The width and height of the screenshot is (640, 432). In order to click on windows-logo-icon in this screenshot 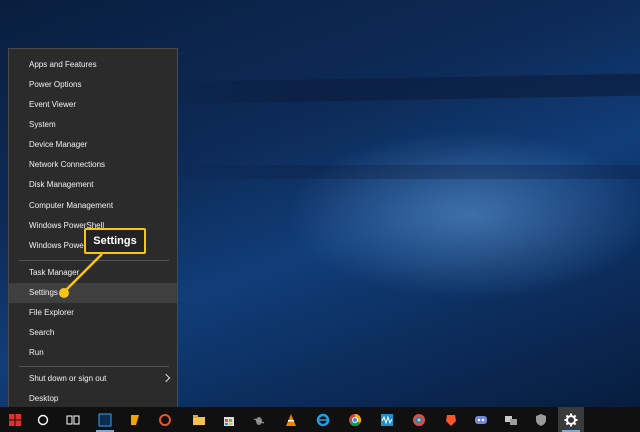, I will do `click(15, 419)`.